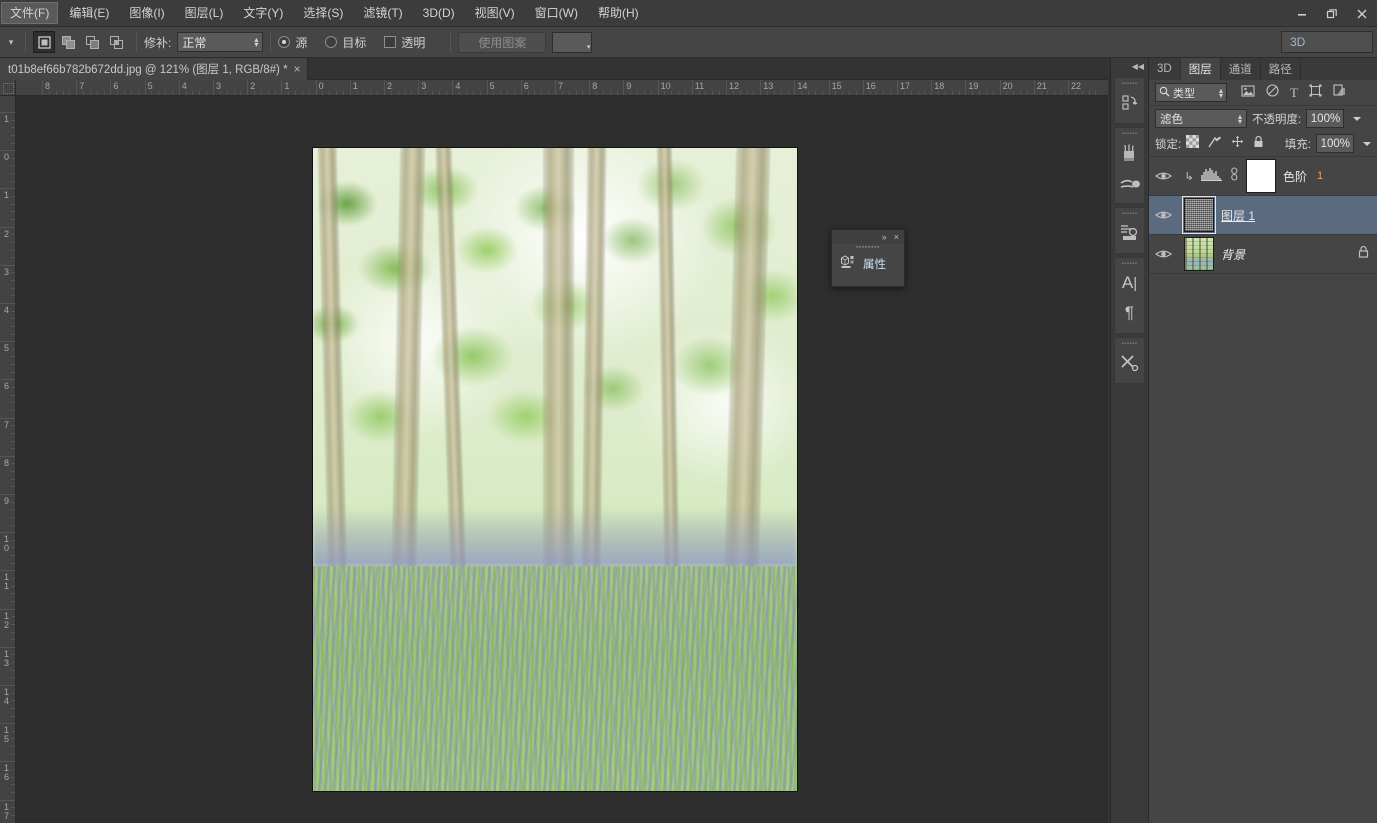 Image resolution: width=1377 pixels, height=823 pixels. What do you see at coordinates (1258, 144) in the screenshot?
I see `lock-all-icon` at bounding box center [1258, 144].